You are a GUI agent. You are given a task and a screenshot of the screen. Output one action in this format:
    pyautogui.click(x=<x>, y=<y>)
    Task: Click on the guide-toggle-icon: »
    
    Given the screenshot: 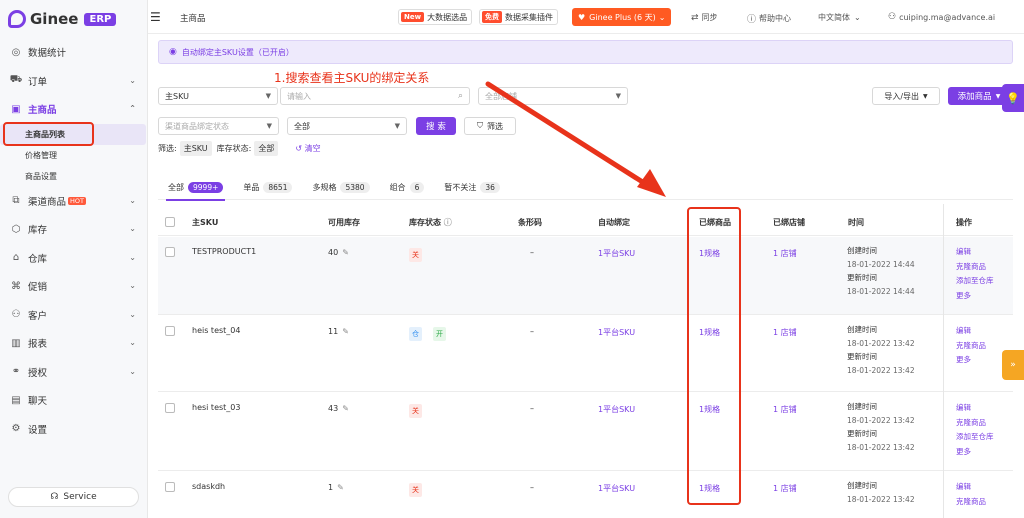 What is the action you would take?
    pyautogui.click(x=1013, y=365)
    